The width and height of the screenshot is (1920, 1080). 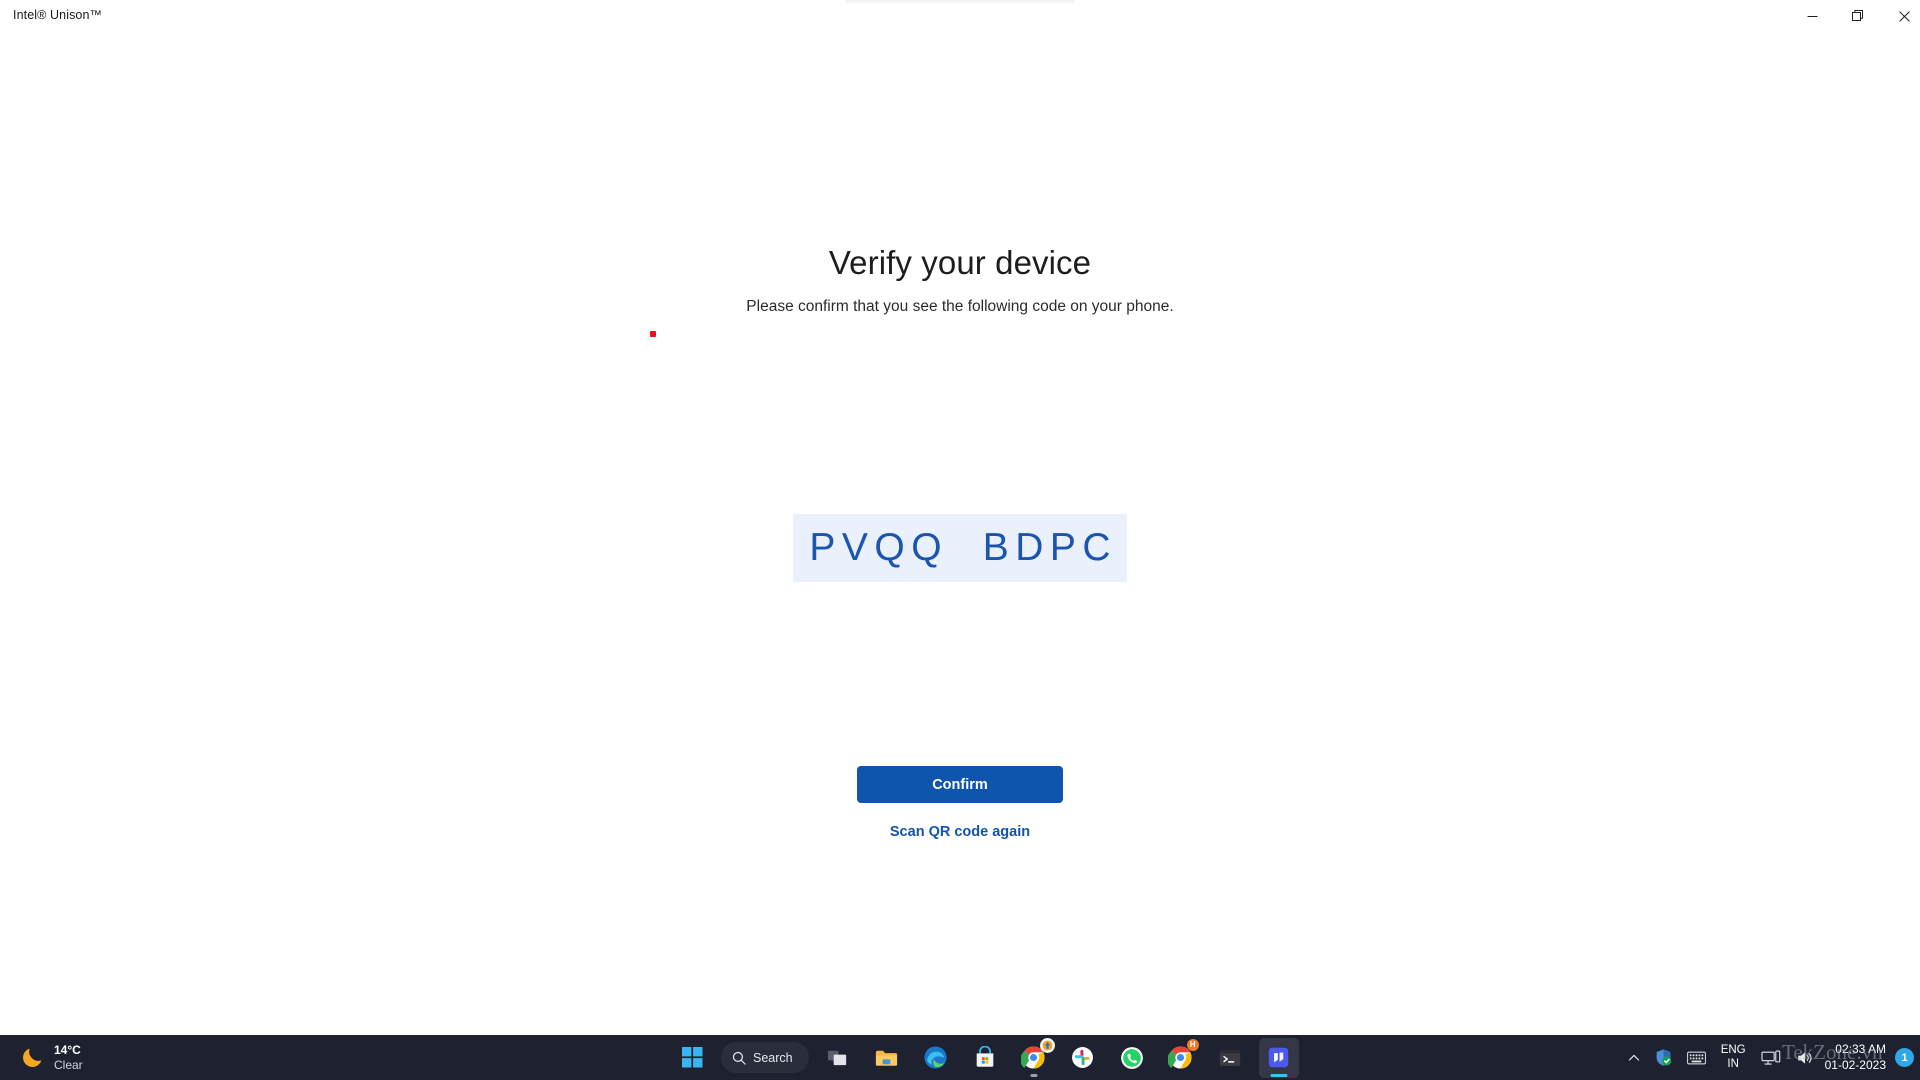 What do you see at coordinates (653, 334) in the screenshot?
I see `cursor-marker-dot` at bounding box center [653, 334].